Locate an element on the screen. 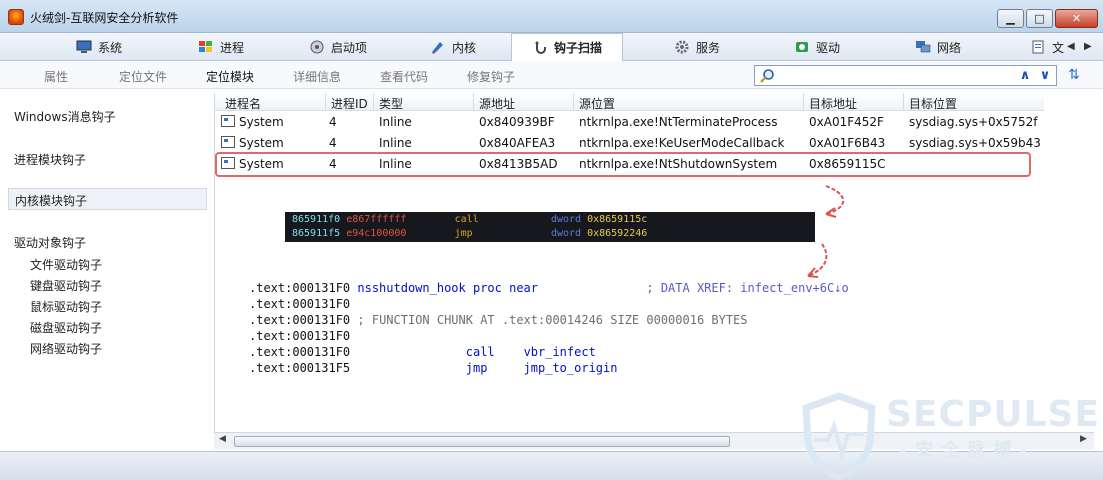 This screenshot has width=1103, height=480. cell-source-location: ntkrnlpa.exe!NtTerminateProcess is located at coordinates (678, 122).